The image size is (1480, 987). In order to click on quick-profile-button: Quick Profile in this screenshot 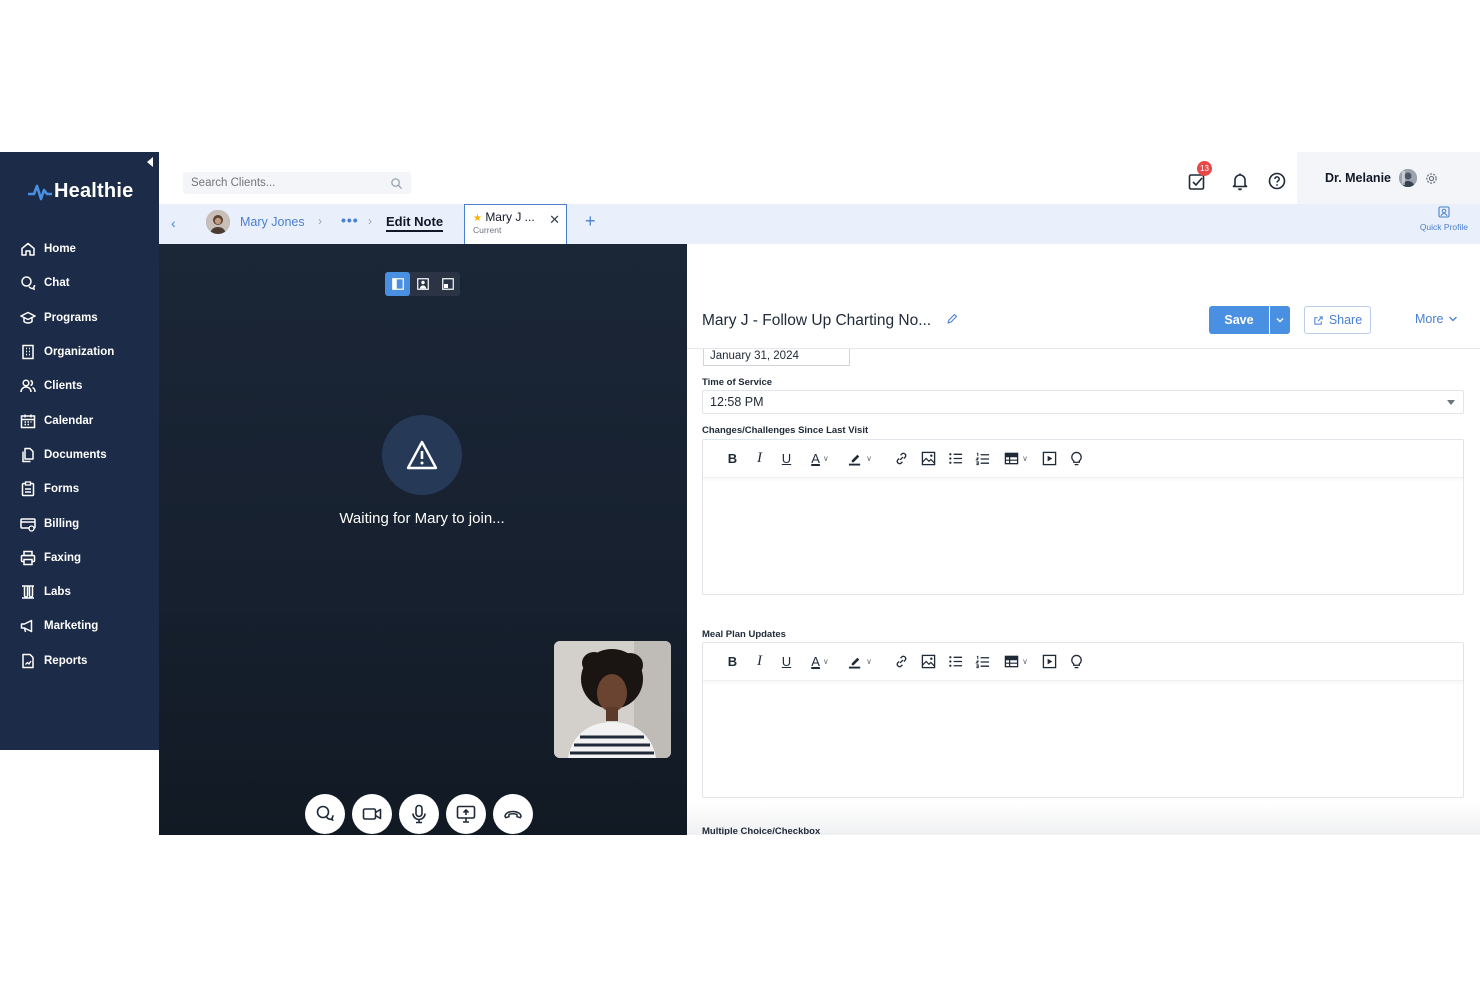, I will do `click(1444, 219)`.